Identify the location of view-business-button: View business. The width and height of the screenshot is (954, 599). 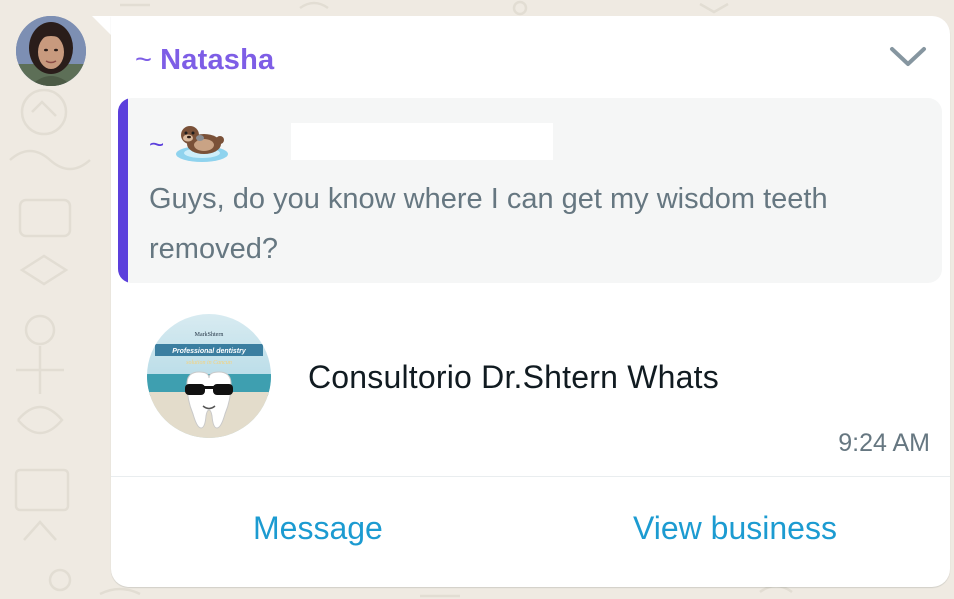
(735, 528).